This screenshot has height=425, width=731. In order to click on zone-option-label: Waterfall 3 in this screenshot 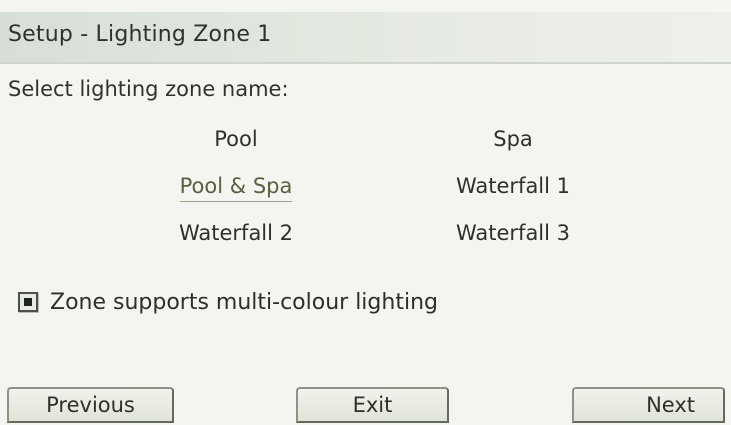, I will do `click(513, 233)`.